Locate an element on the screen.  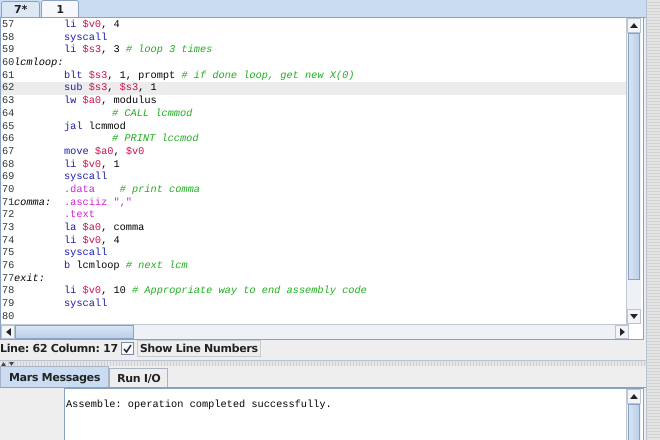
line-number: 58 is located at coordinates (7, 38).